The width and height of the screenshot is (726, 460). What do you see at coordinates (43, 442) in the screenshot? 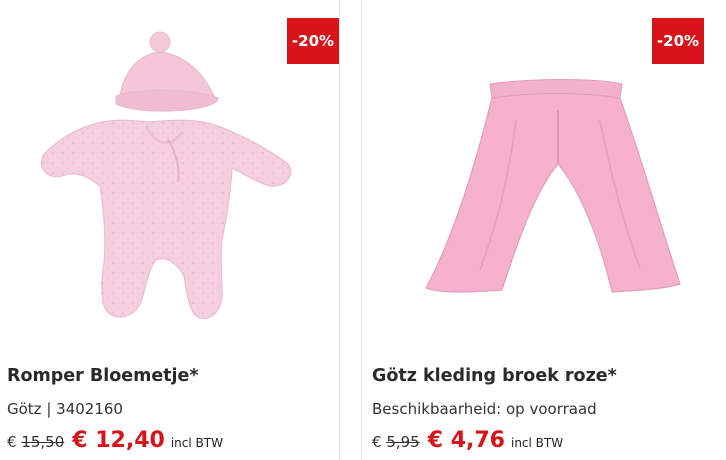
I see `old-price-amount: 15,50` at bounding box center [43, 442].